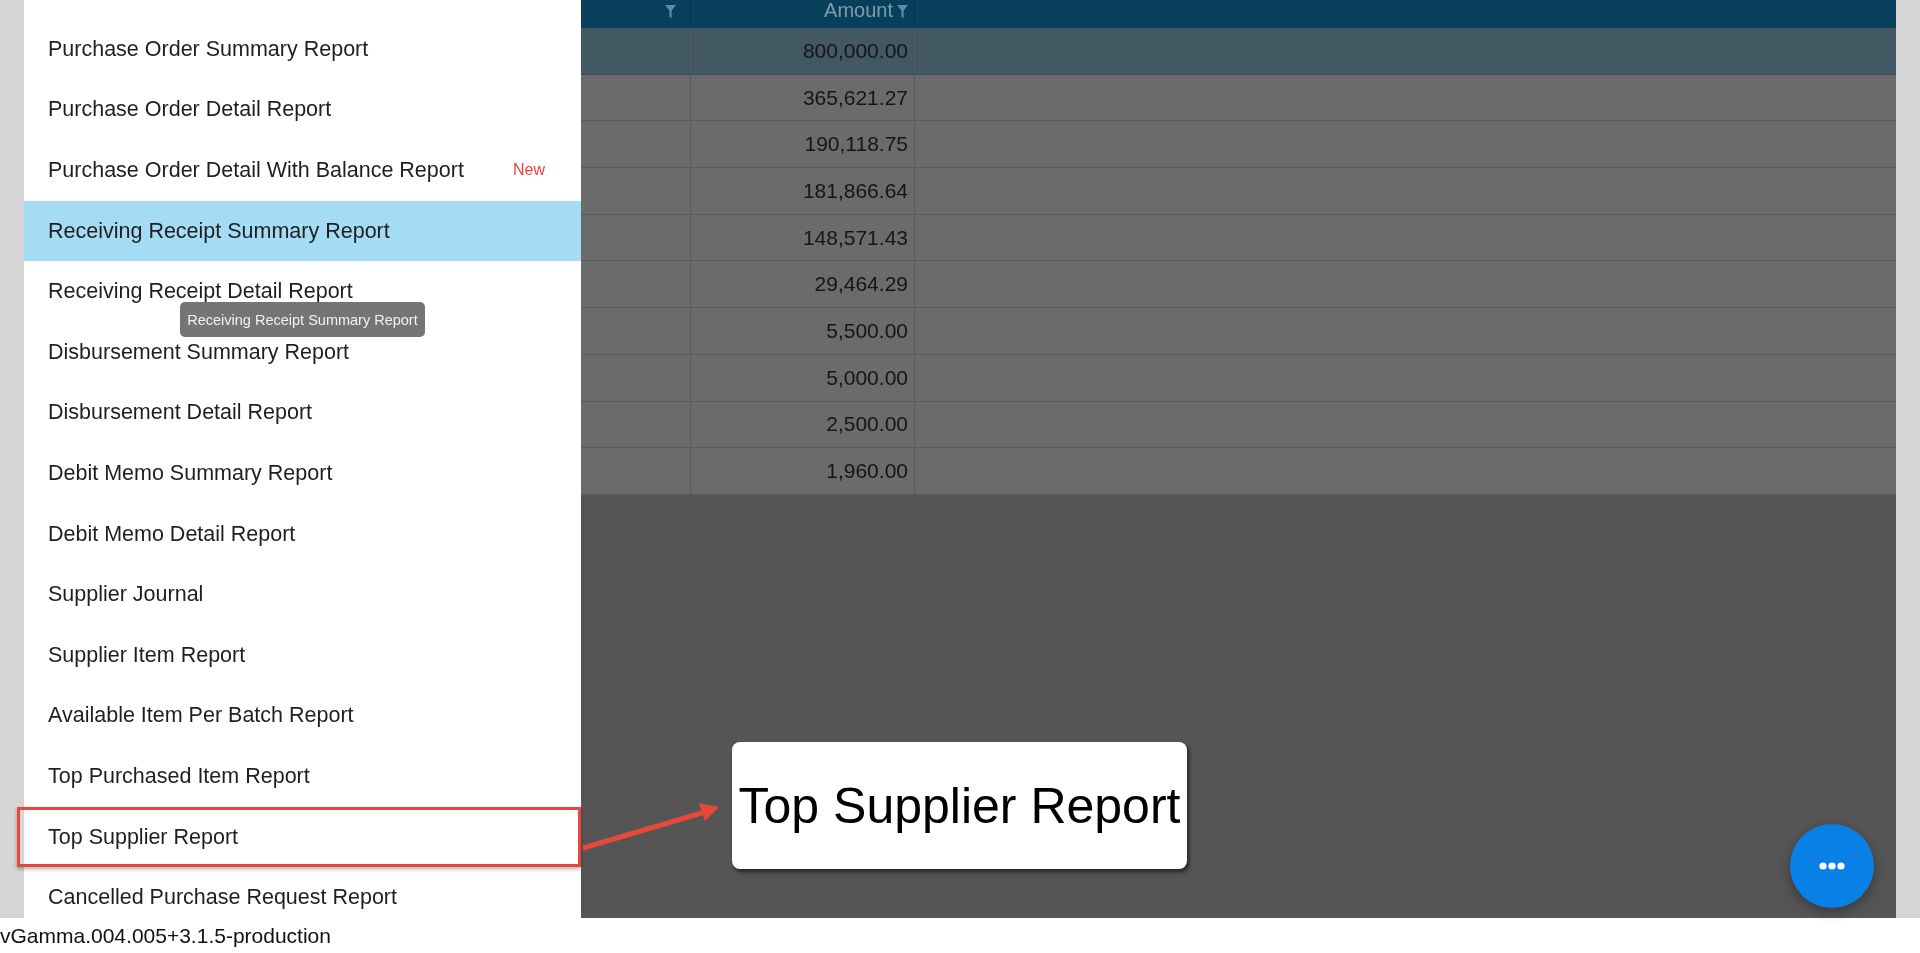  What do you see at coordinates (180, 413) in the screenshot?
I see `menu-item: Disbursement Detail Report` at bounding box center [180, 413].